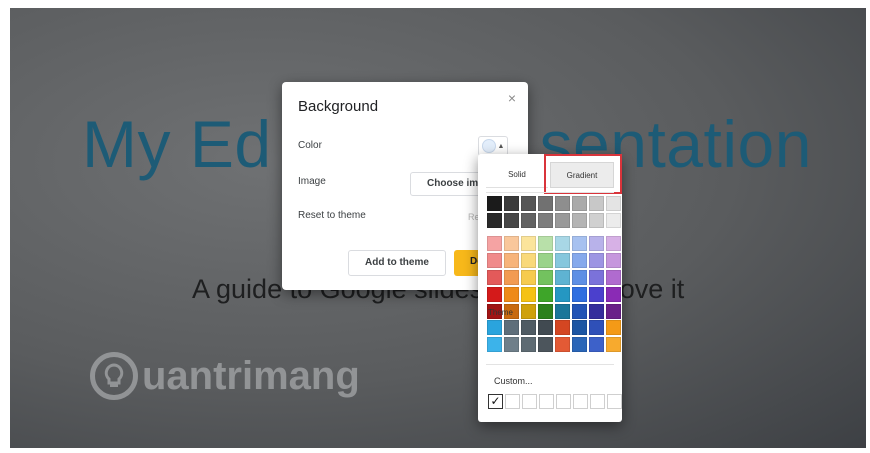 This screenshot has width=870, height=453. What do you see at coordinates (554, 232) in the screenshot?
I see `grid-spacer` at bounding box center [554, 232].